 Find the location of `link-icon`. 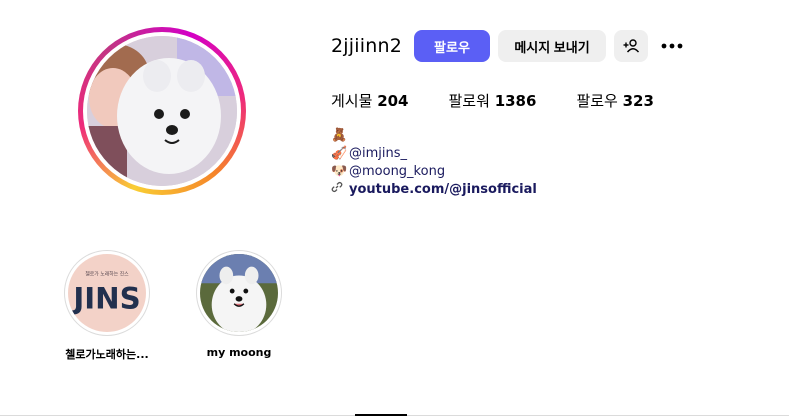

link-icon is located at coordinates (340, 190).